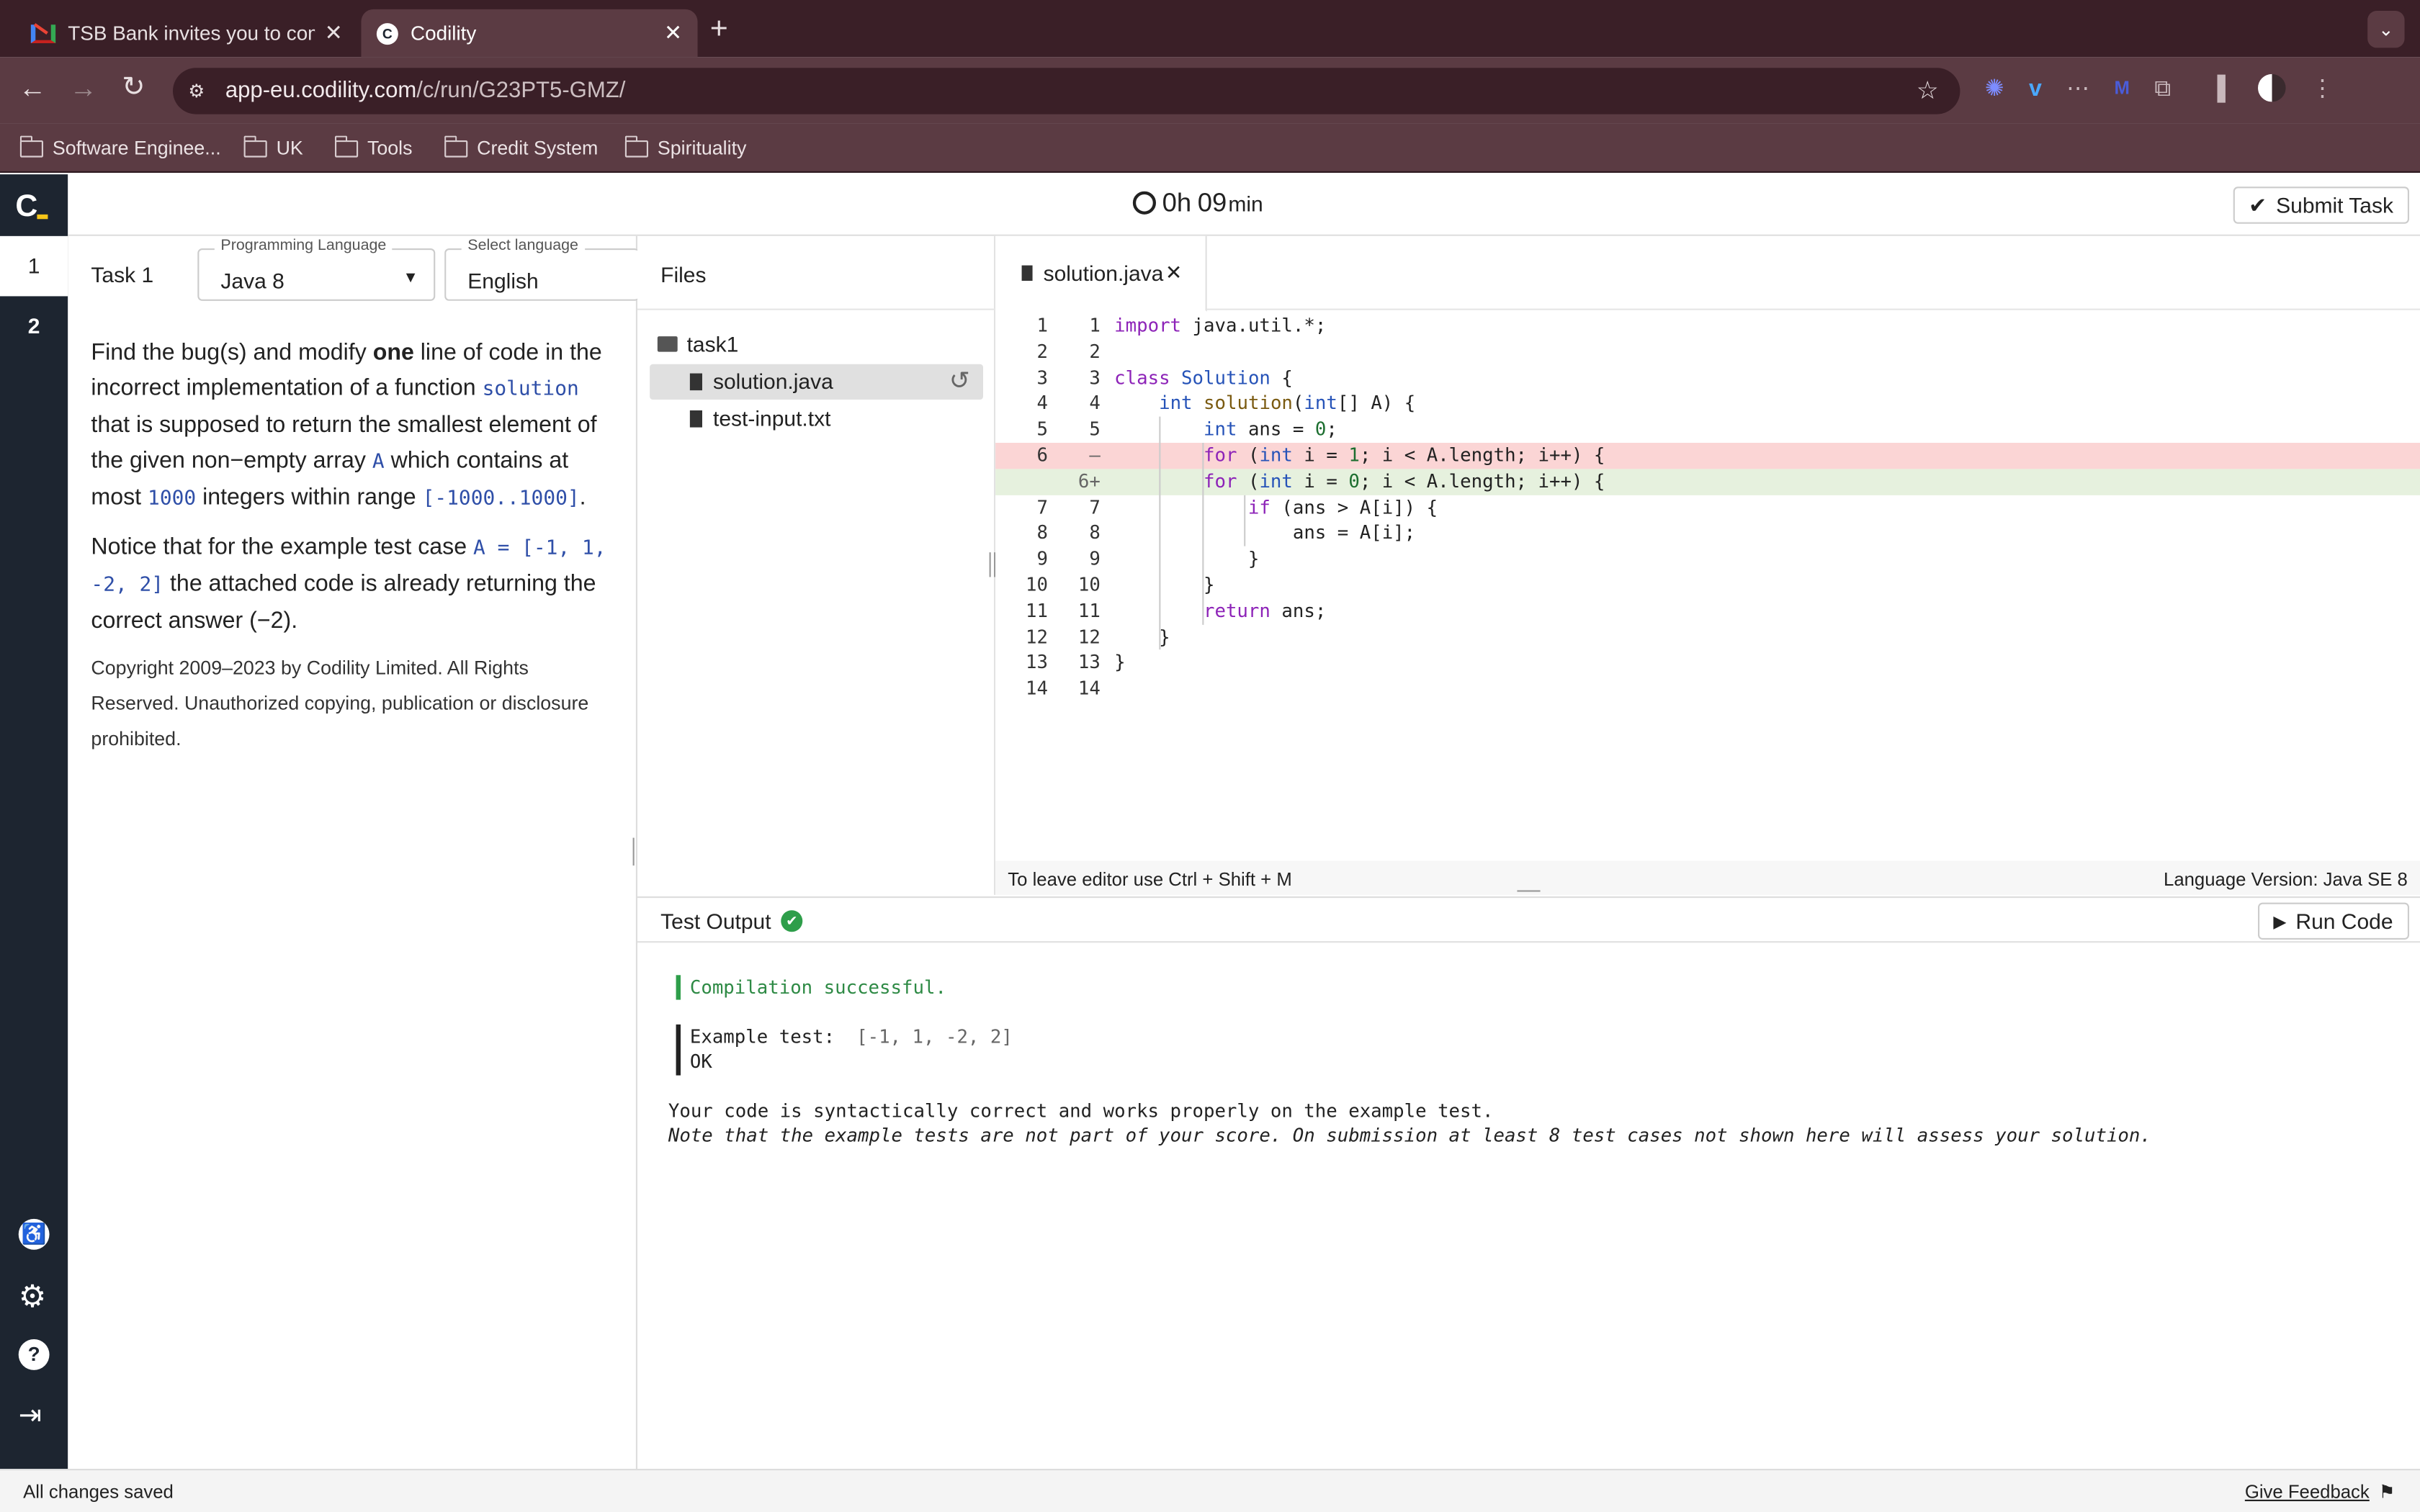  Describe the element at coordinates (1707, 326) in the screenshot. I see `code-line: 1 1 import java.util.*;` at that location.